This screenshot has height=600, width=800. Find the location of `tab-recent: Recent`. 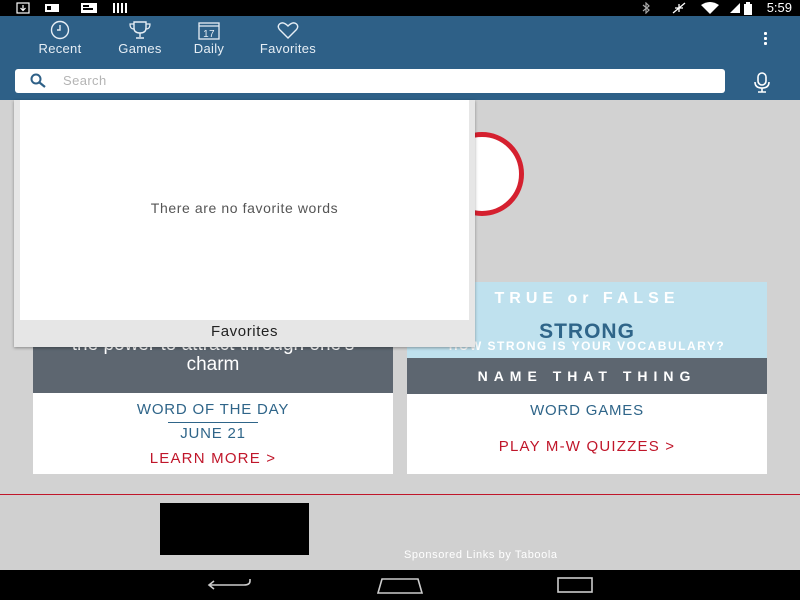

tab-recent: Recent is located at coordinates (60, 38).